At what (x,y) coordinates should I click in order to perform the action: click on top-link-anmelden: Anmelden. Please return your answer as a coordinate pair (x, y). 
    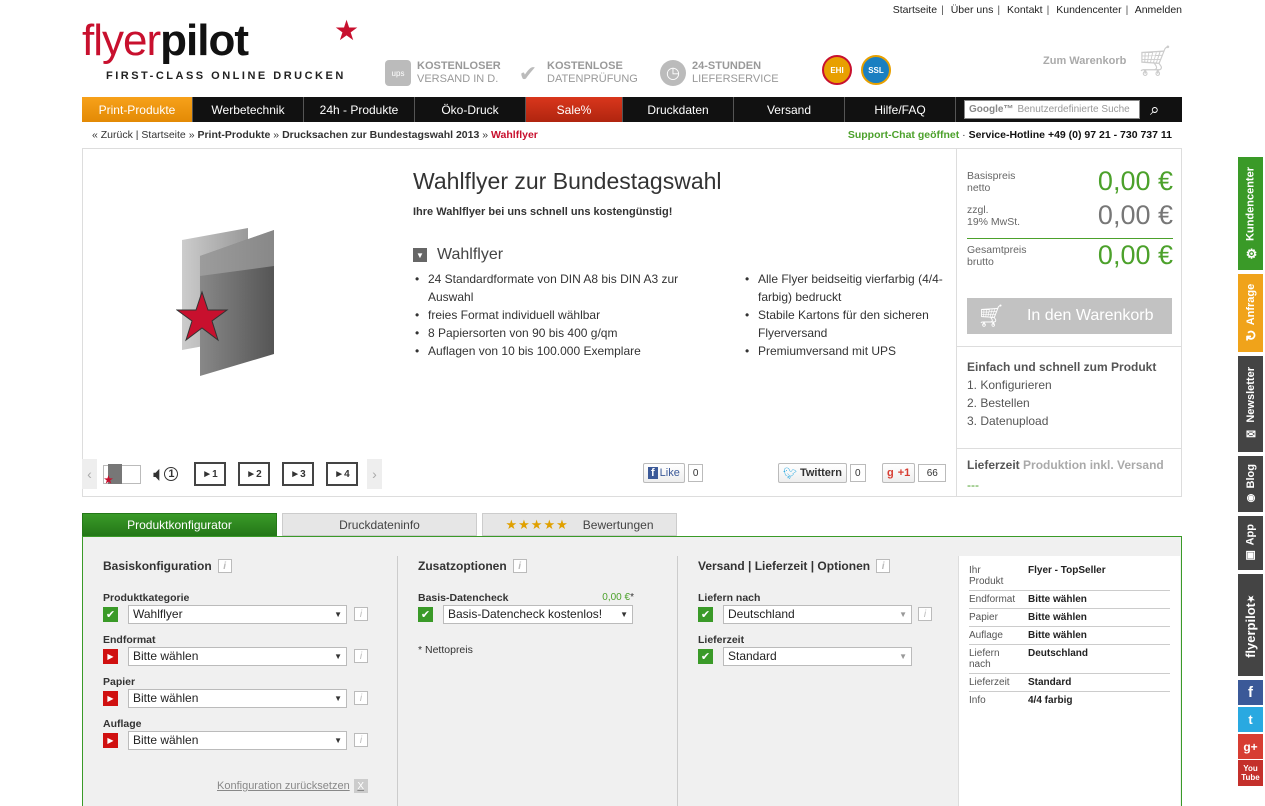
    Looking at the image, I should click on (1158, 10).